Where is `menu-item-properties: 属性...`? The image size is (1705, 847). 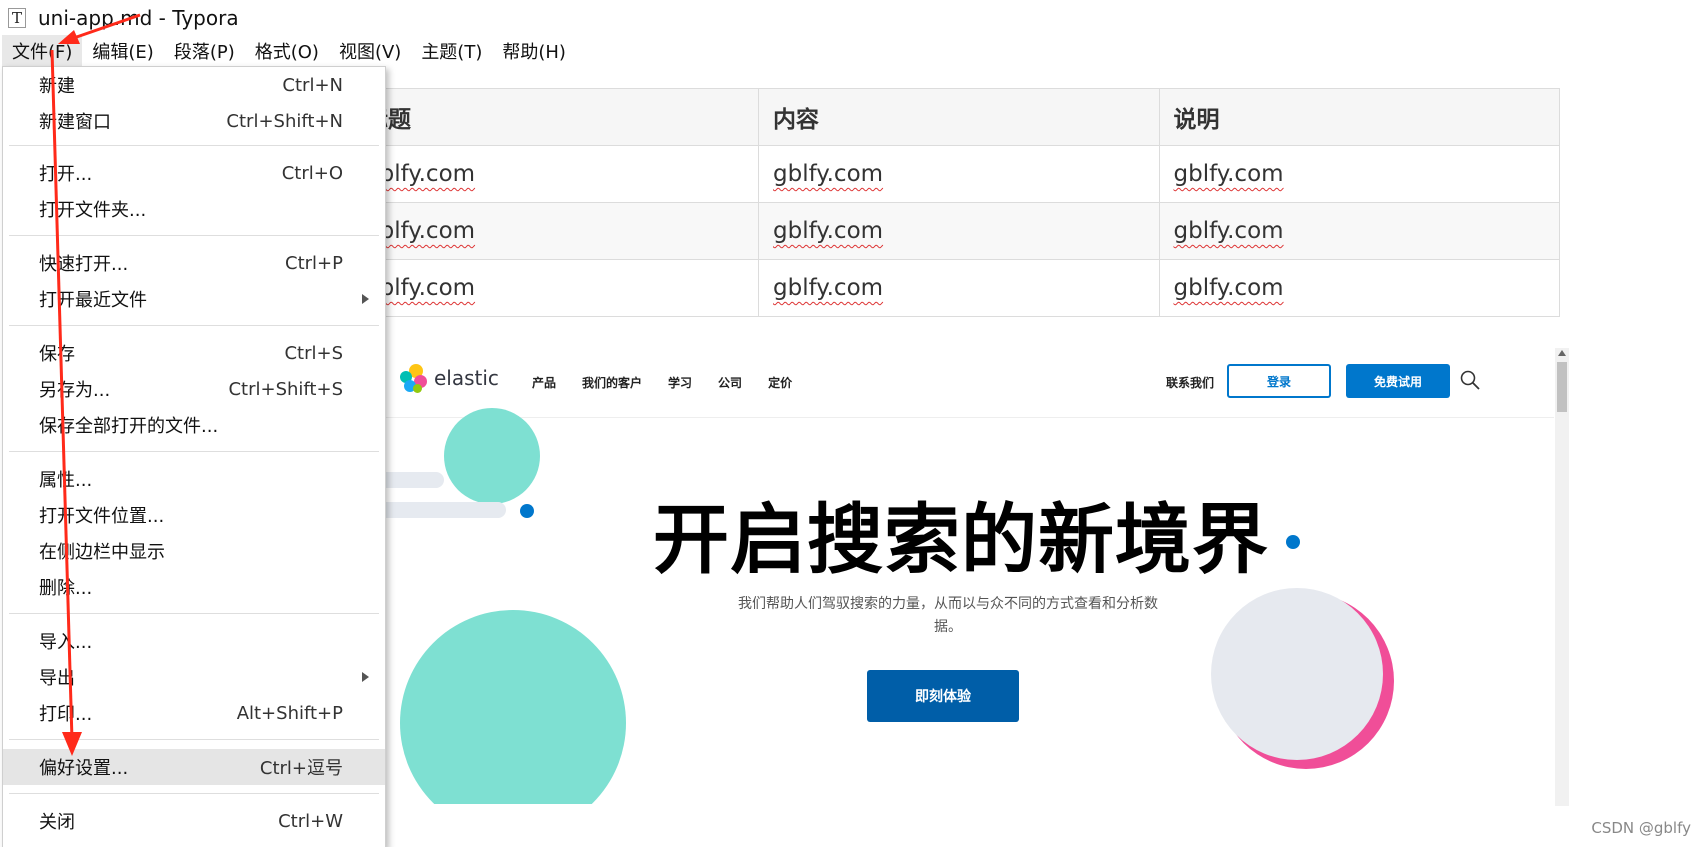
menu-item-properties: 属性... is located at coordinates (194, 479).